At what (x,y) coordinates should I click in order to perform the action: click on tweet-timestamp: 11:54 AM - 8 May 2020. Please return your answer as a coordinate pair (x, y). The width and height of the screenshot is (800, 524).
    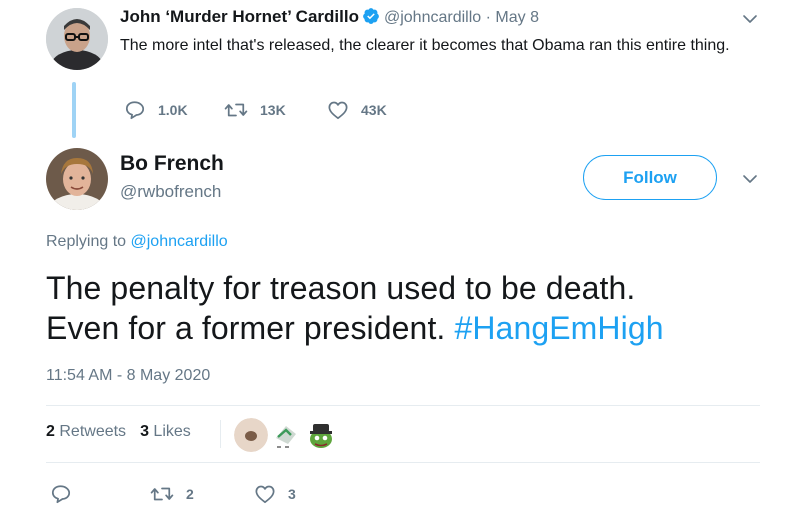
    Looking at the image, I should click on (128, 376).